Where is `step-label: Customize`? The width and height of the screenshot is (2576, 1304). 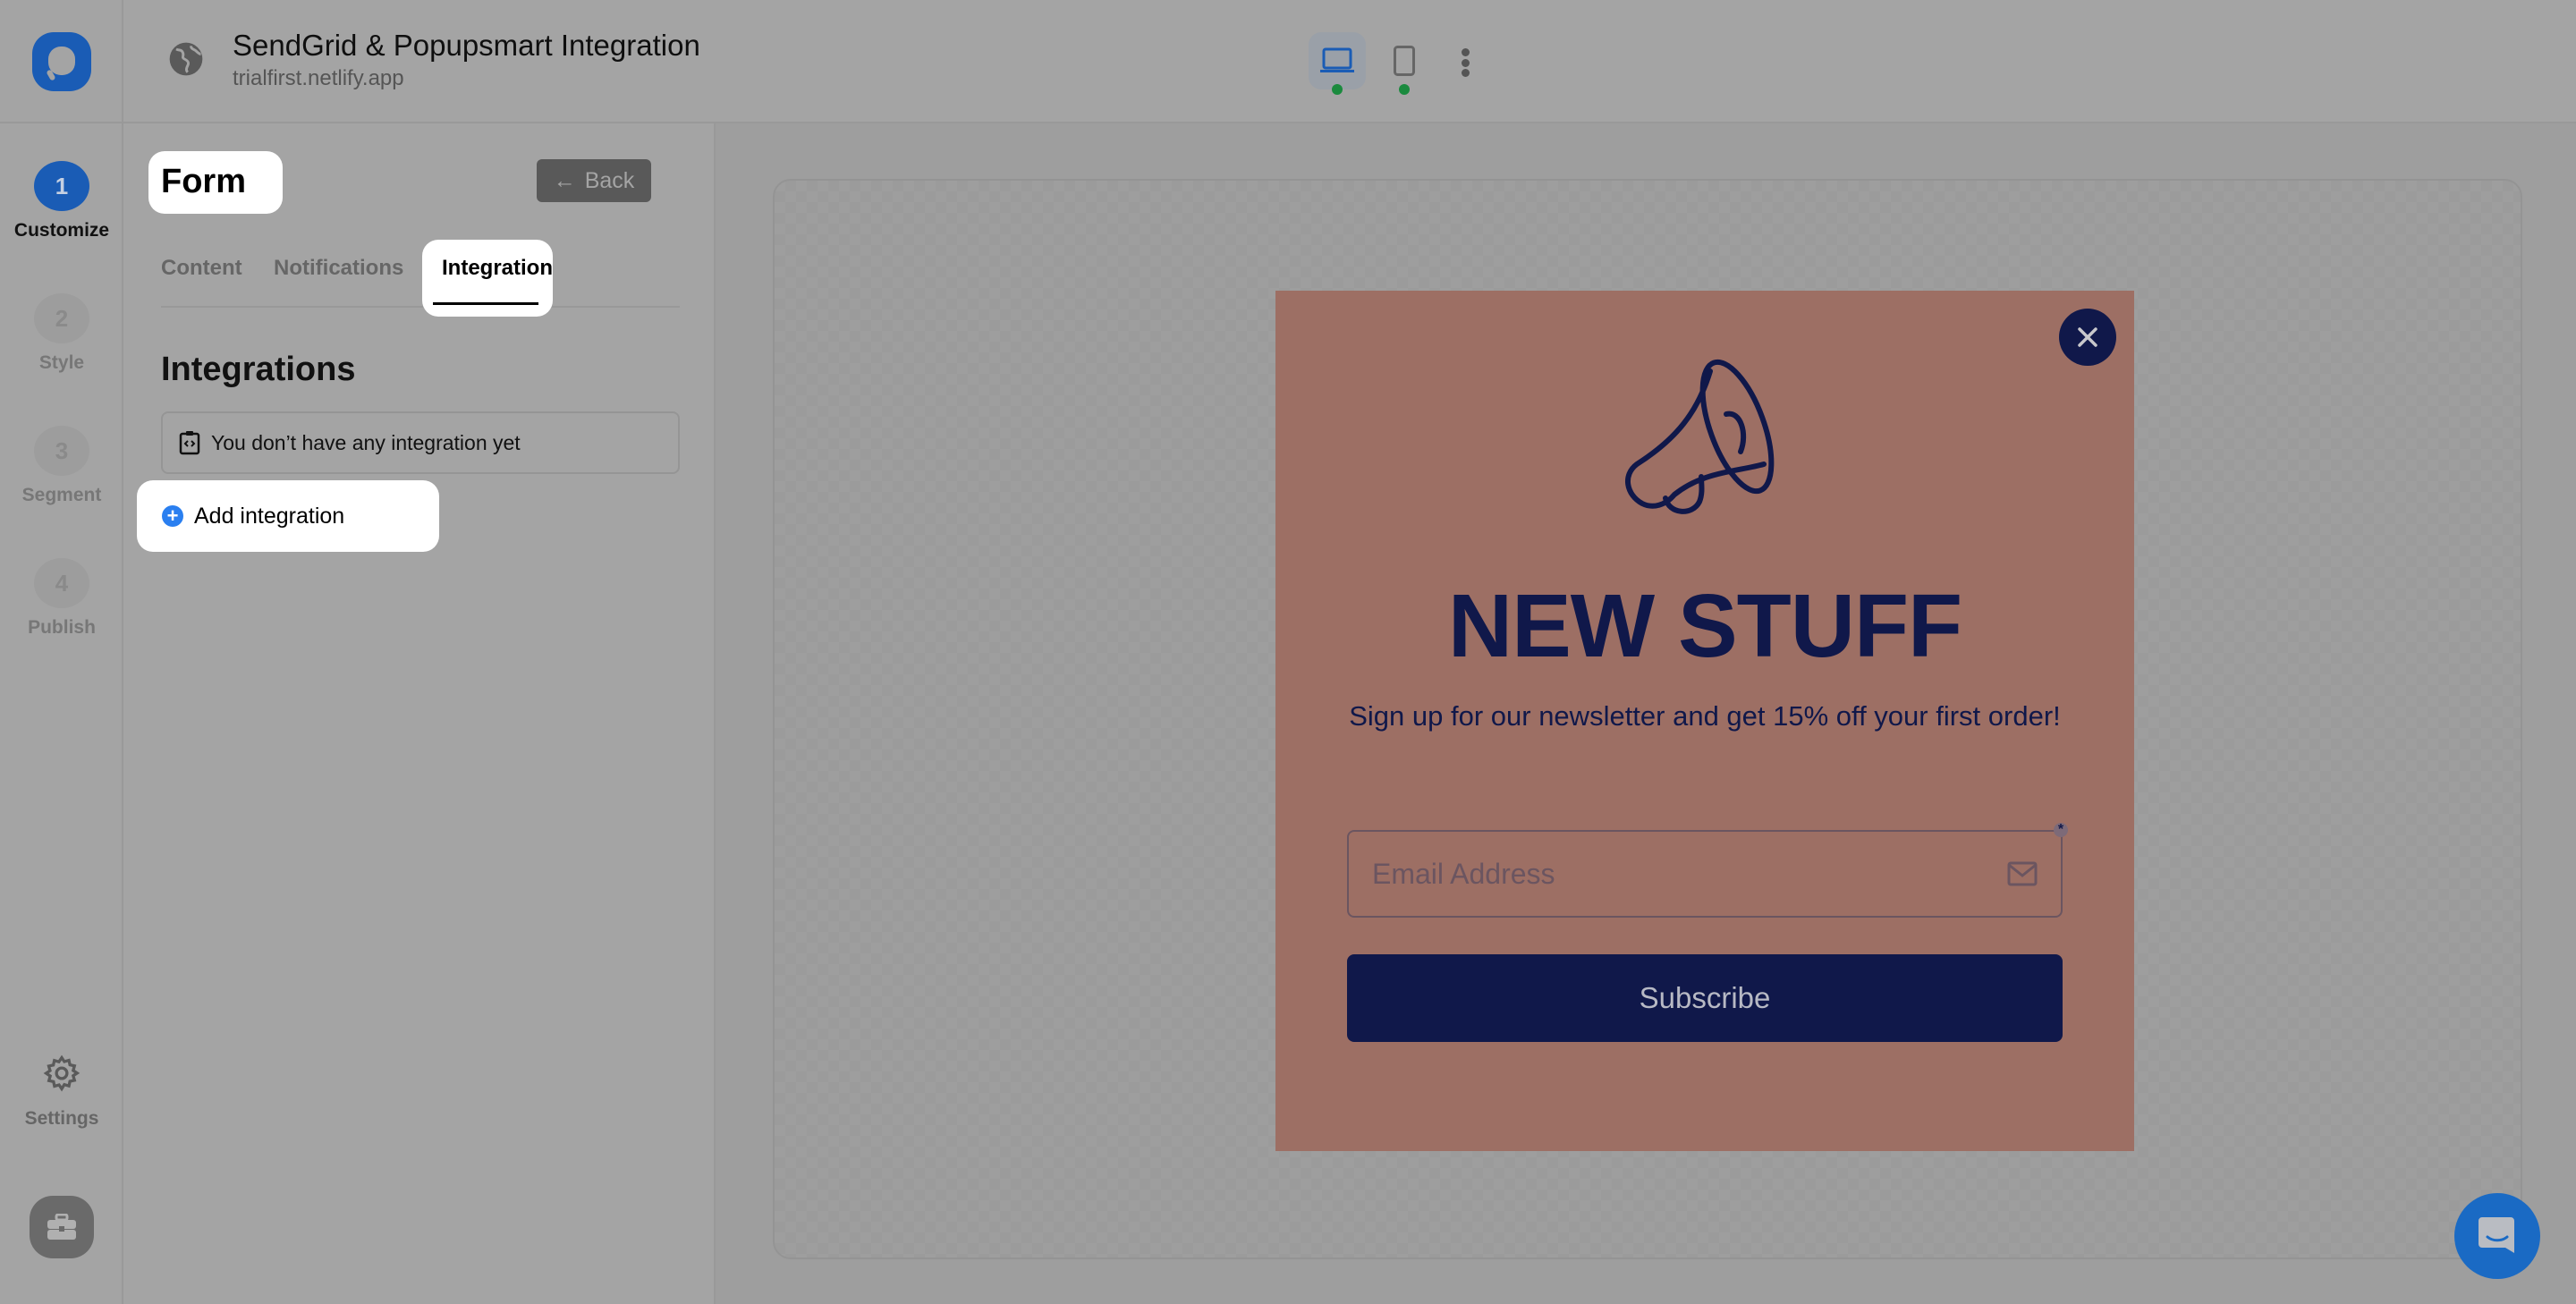 step-label: Customize is located at coordinates (61, 230).